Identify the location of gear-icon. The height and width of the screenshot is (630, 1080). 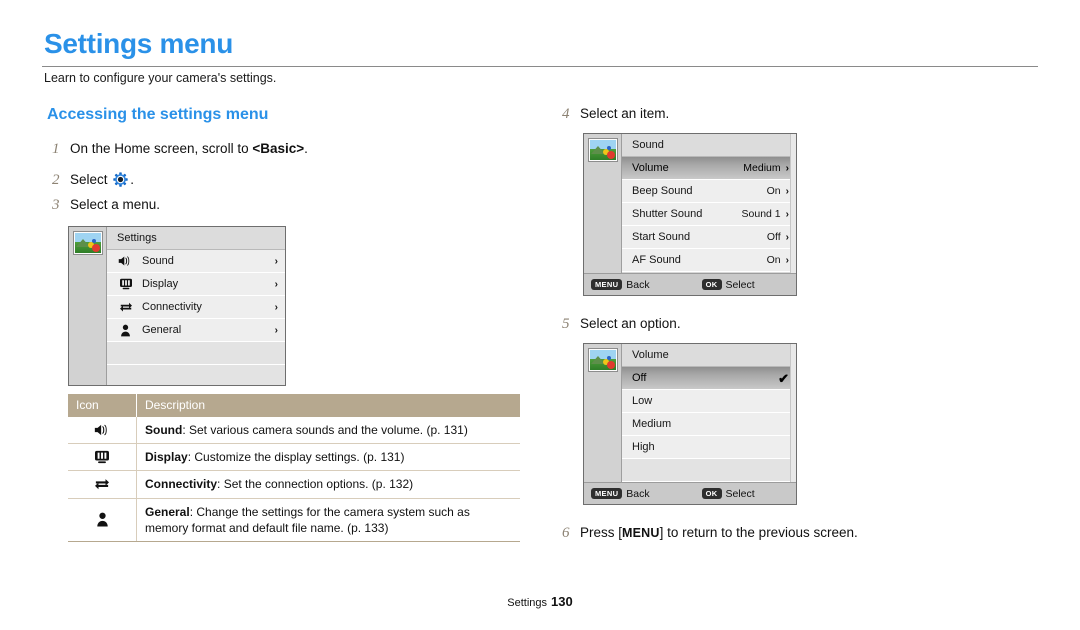
(120, 179).